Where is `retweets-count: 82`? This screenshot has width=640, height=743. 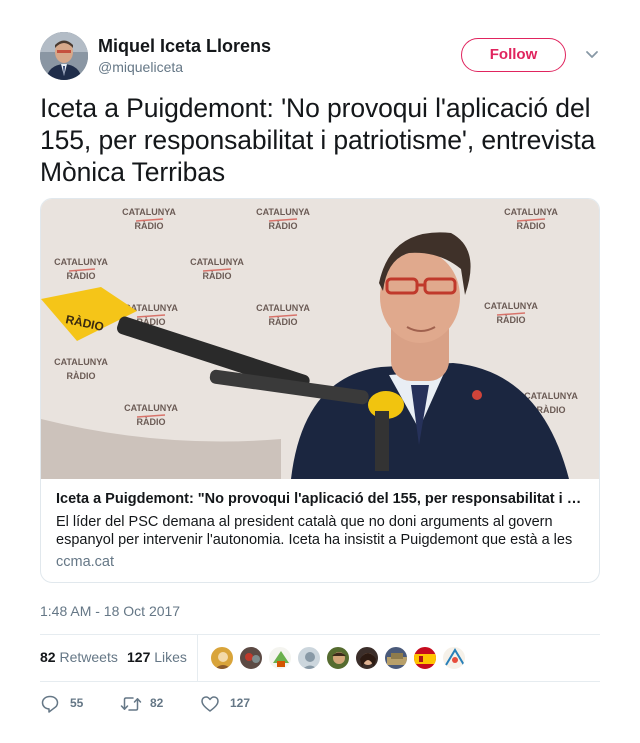 retweets-count: 82 is located at coordinates (48, 657).